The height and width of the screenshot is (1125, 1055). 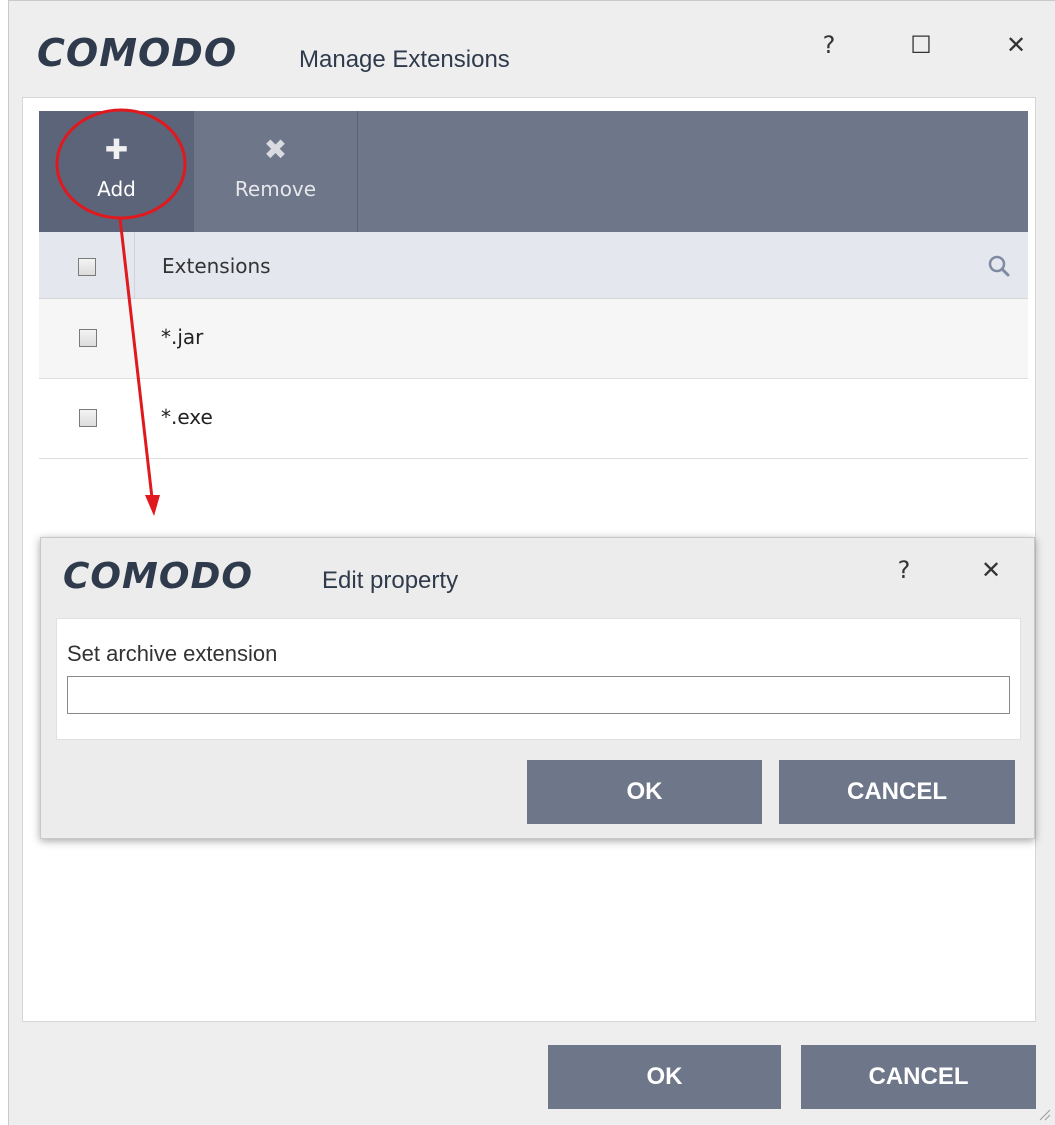 I want to click on search-icon, so click(x=999, y=266).